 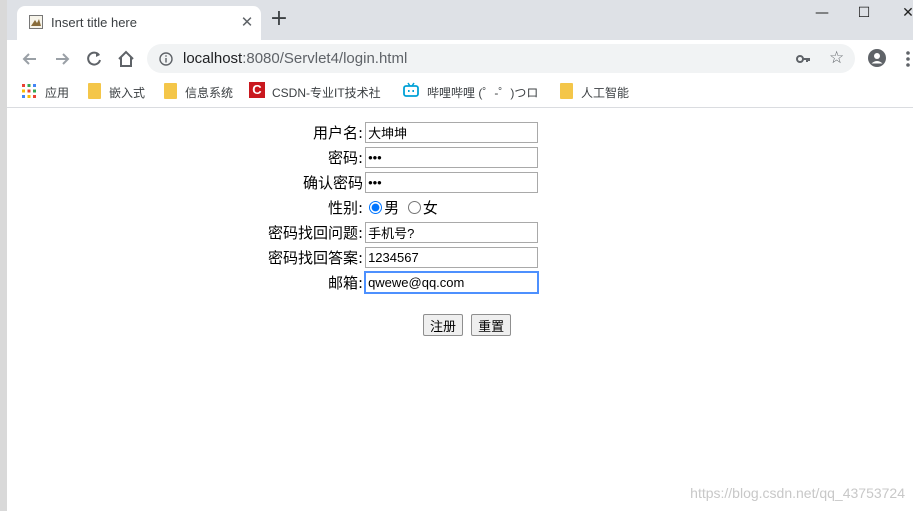 What do you see at coordinates (452, 232) in the screenshot?
I see `question-input` at bounding box center [452, 232].